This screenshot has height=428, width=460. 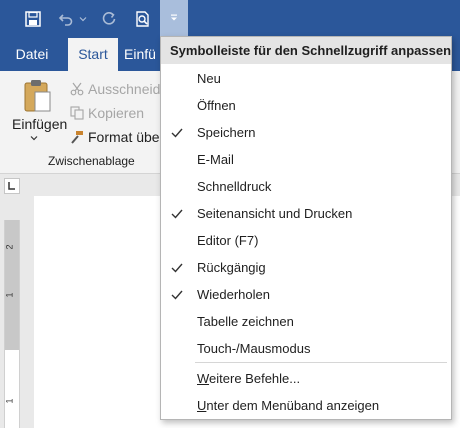 What do you see at coordinates (231, 267) in the screenshot?
I see `menu-item-label: Rückgängig` at bounding box center [231, 267].